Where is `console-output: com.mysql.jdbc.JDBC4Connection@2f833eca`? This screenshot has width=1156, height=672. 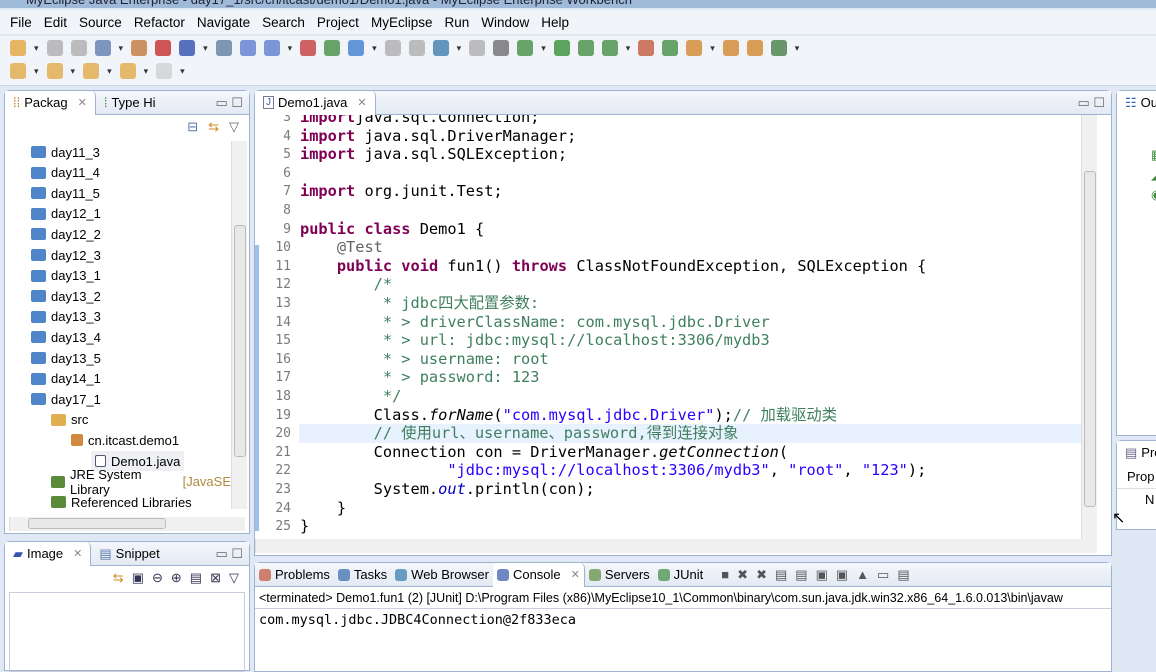
console-output: com.mysql.jdbc.JDBC4Connection@2f833eca is located at coordinates (683, 620).